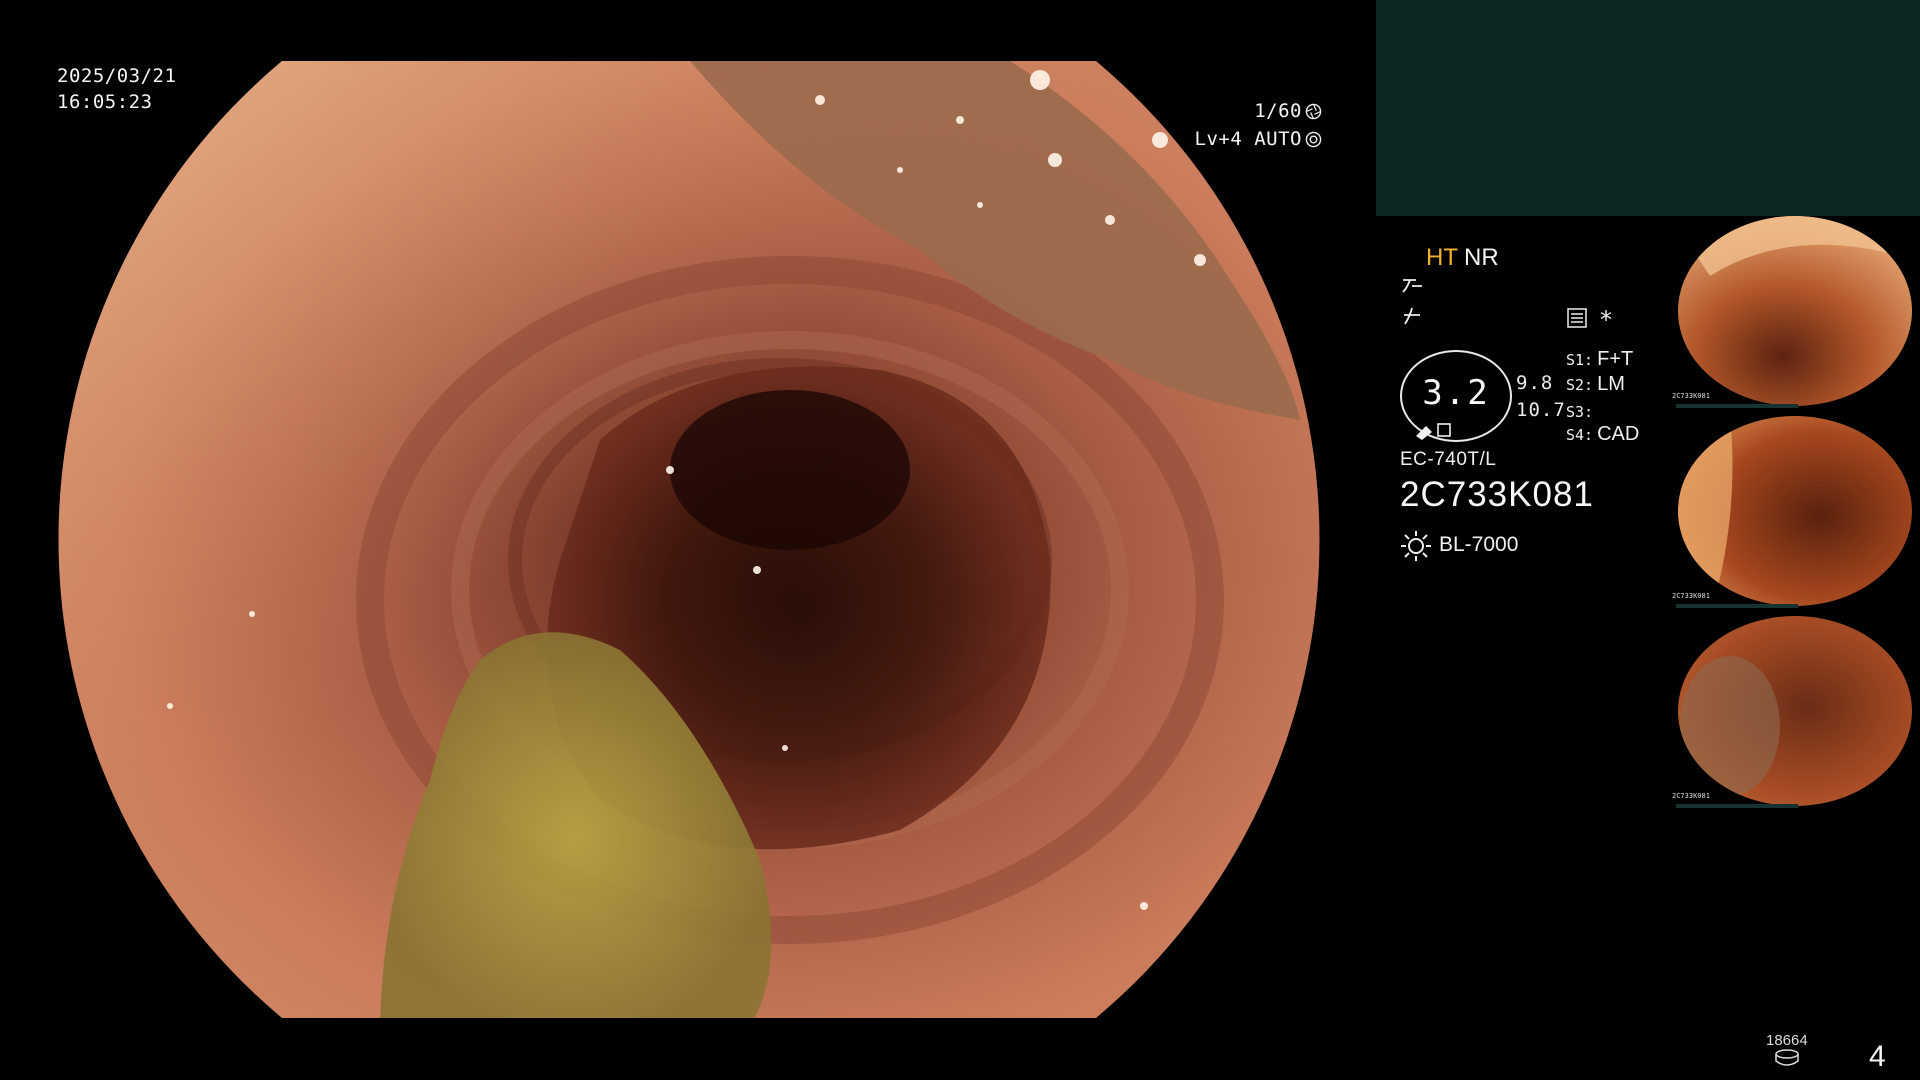 This screenshot has width=1920, height=1080. Describe the element at coordinates (1787, 1057) in the screenshot. I see `database-icon` at that location.